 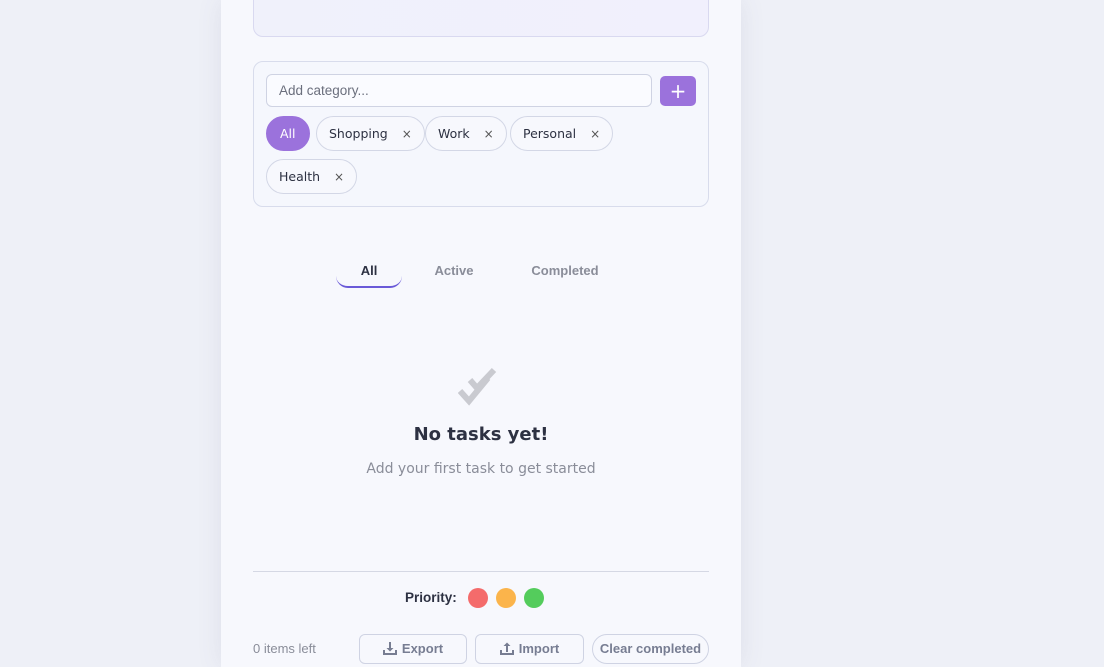 I want to click on category-panel: + All Shopping × Work × Personal × Health ×, so click(x=481, y=134).